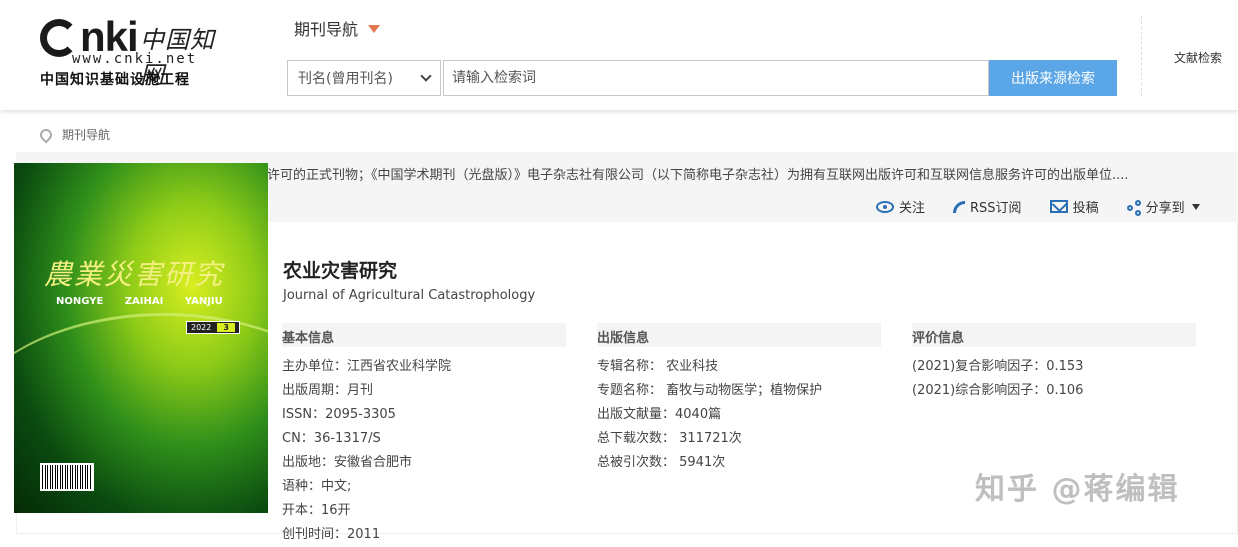  Describe the element at coordinates (998, 366) in the screenshot. I see `list-item: (2021)复合影响因子：0.153` at that location.